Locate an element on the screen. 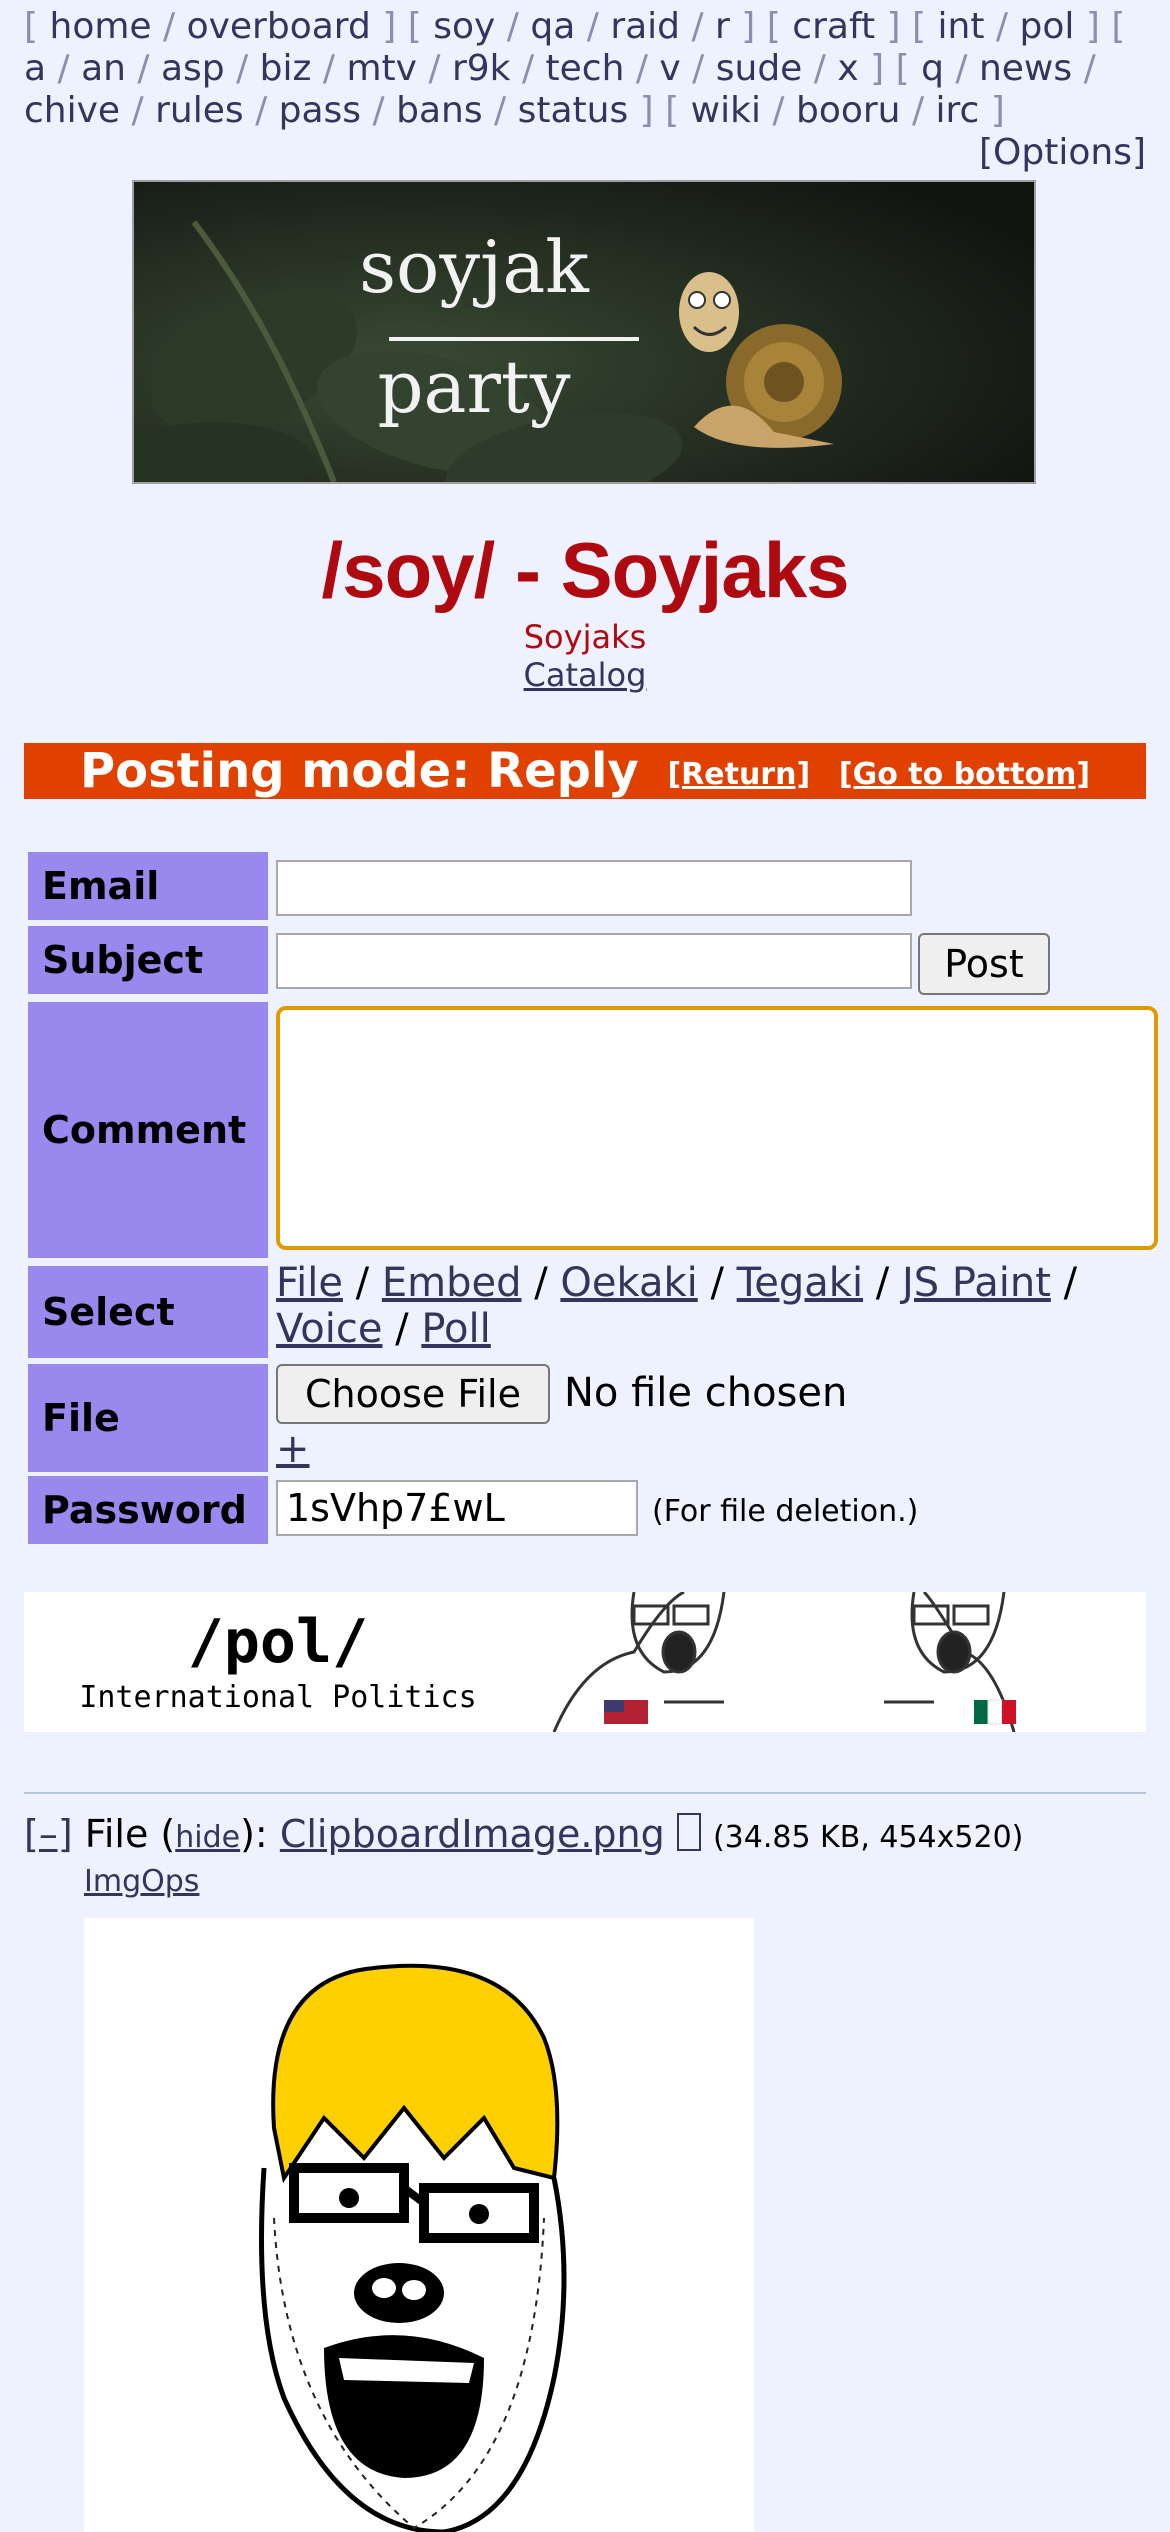 The height and width of the screenshot is (2532, 1170). pol-ad-banner: /pol/ International Politics is located at coordinates (585, 1662).